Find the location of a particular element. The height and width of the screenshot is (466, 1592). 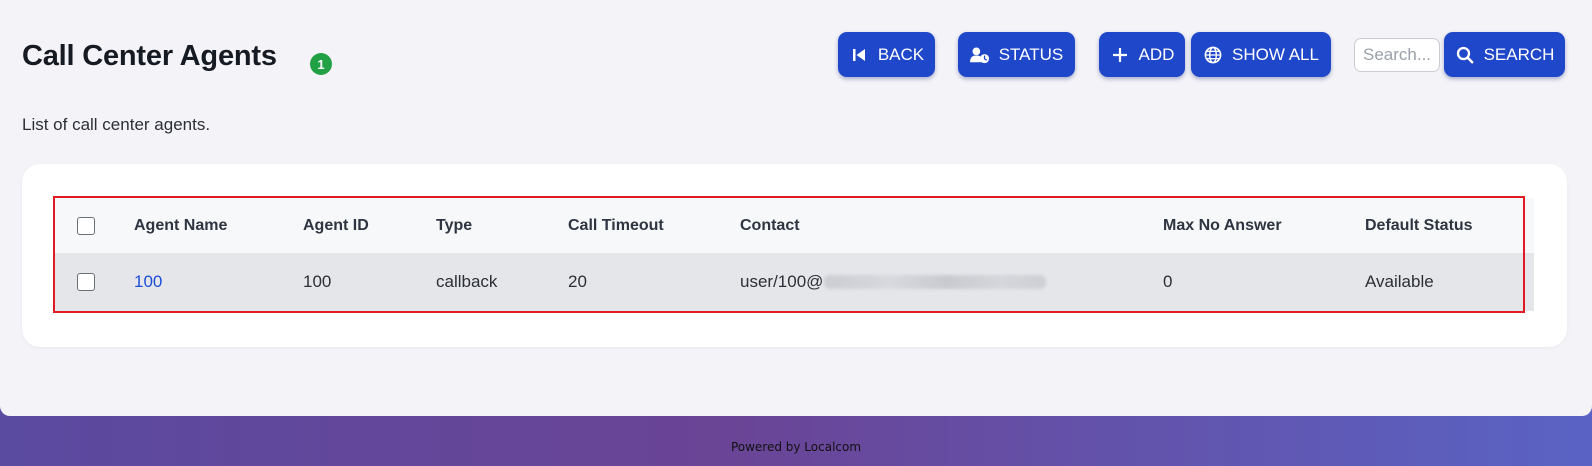

contact-cell: user/100@ is located at coordinates (893, 282).